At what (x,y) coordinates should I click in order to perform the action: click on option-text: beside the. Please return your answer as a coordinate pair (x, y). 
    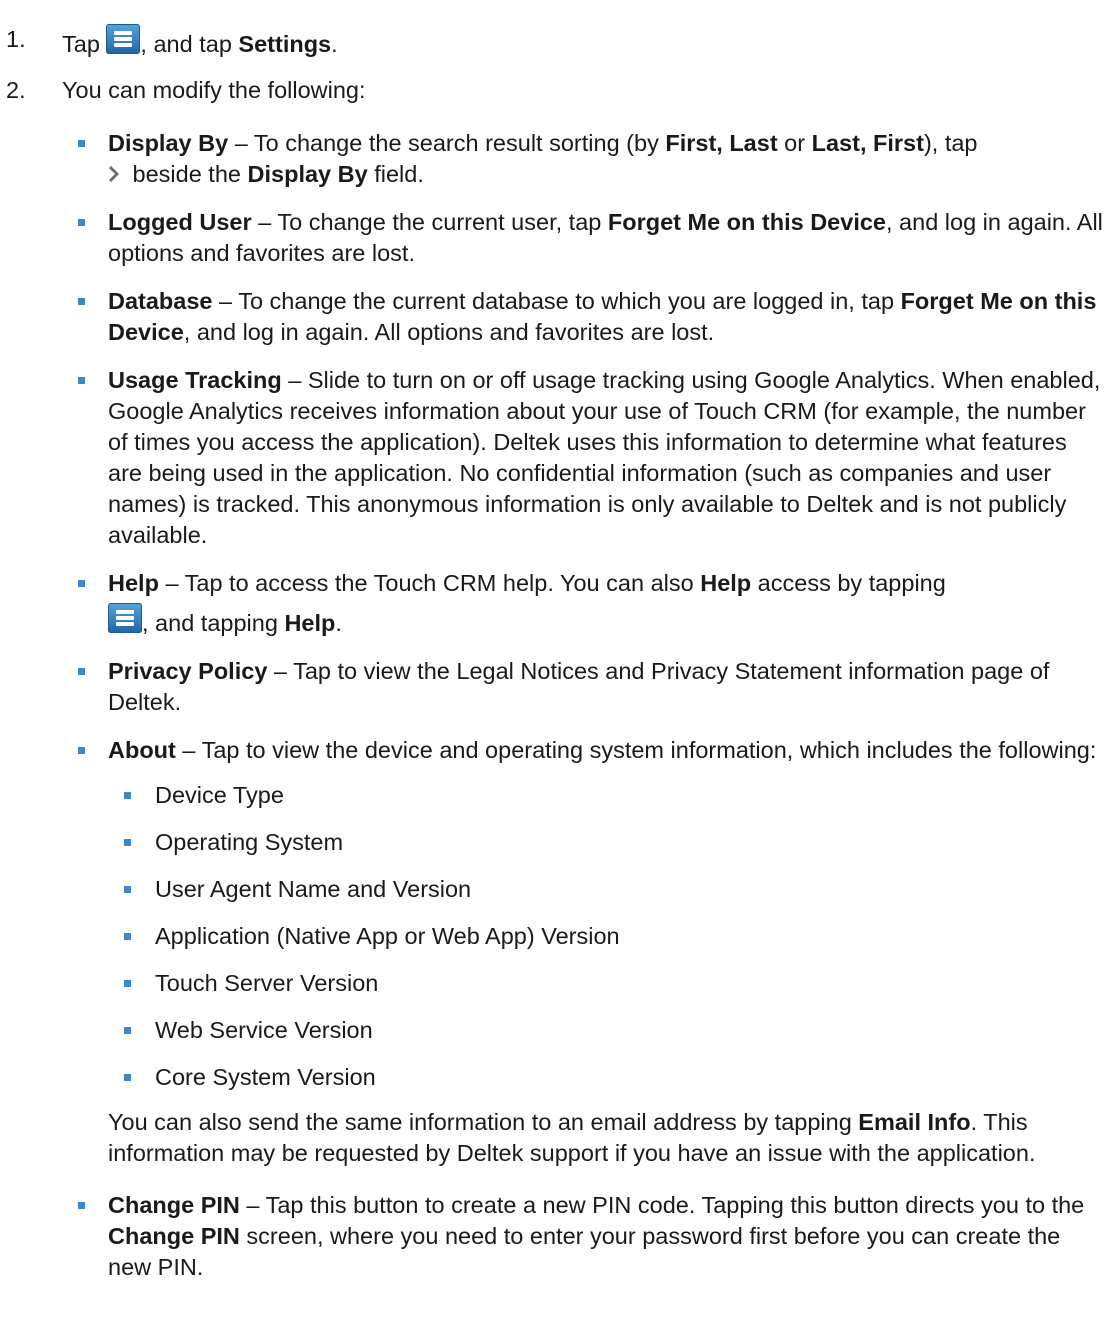
    Looking at the image, I should click on (187, 174).